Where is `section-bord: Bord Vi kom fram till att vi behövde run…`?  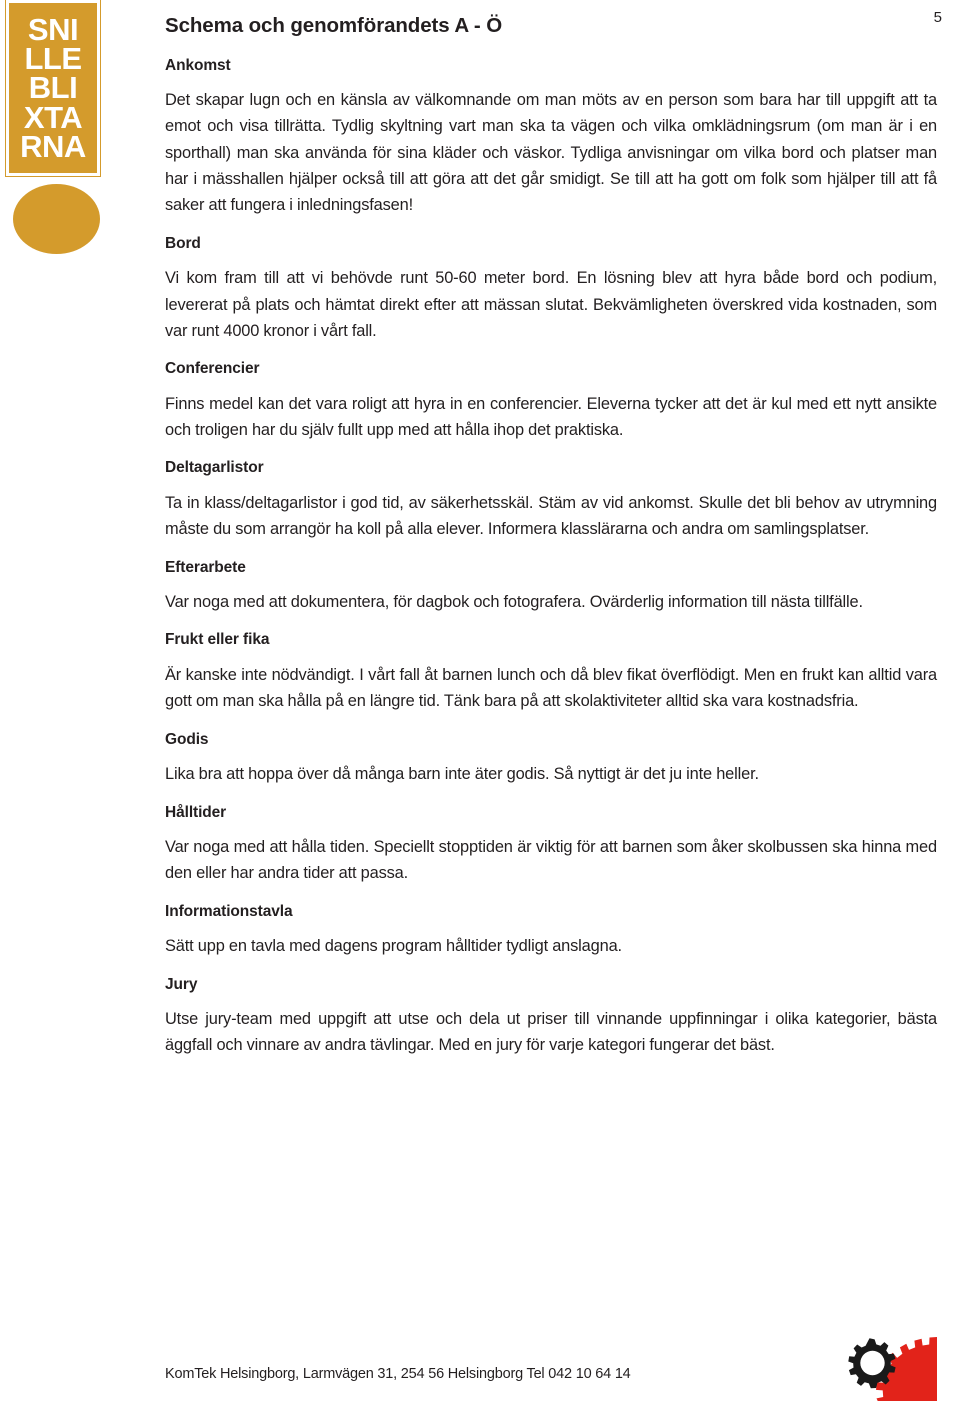
section-bord: Bord Vi kom fram till att vi behövde run… is located at coordinates (551, 289).